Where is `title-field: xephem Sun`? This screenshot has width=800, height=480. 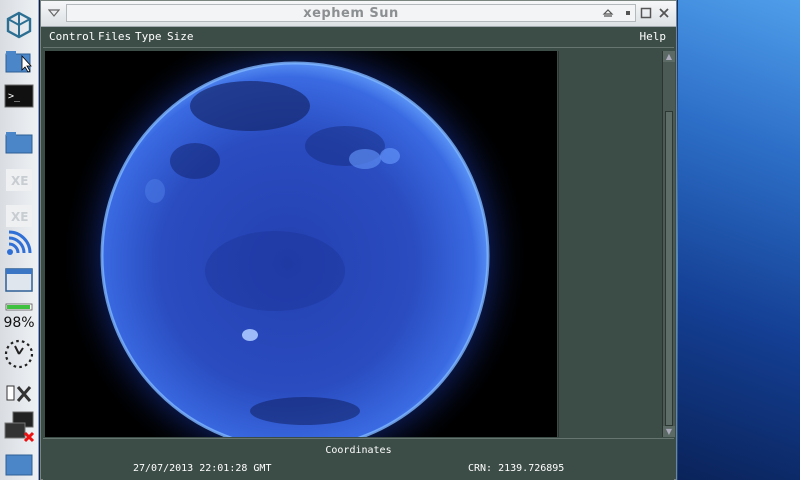 title-field: xephem Sun is located at coordinates (351, 13).